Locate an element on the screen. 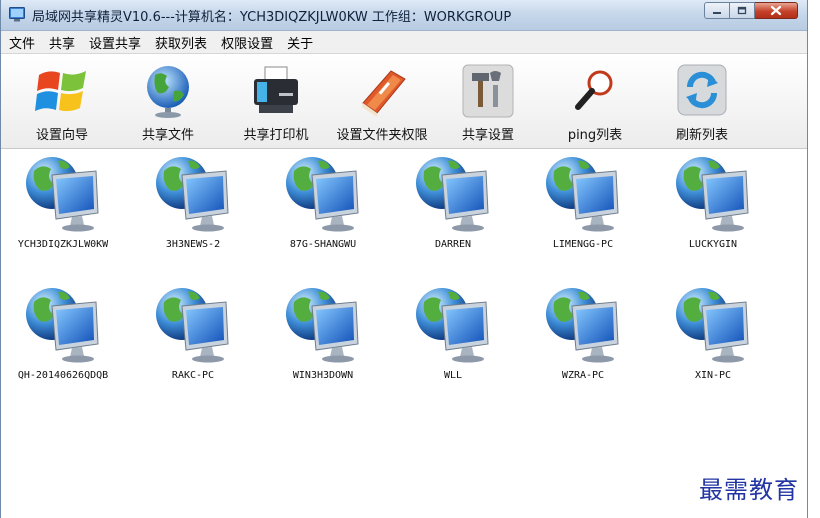 The height and width of the screenshot is (518, 820). host-item: WLL is located at coordinates (453, 339).